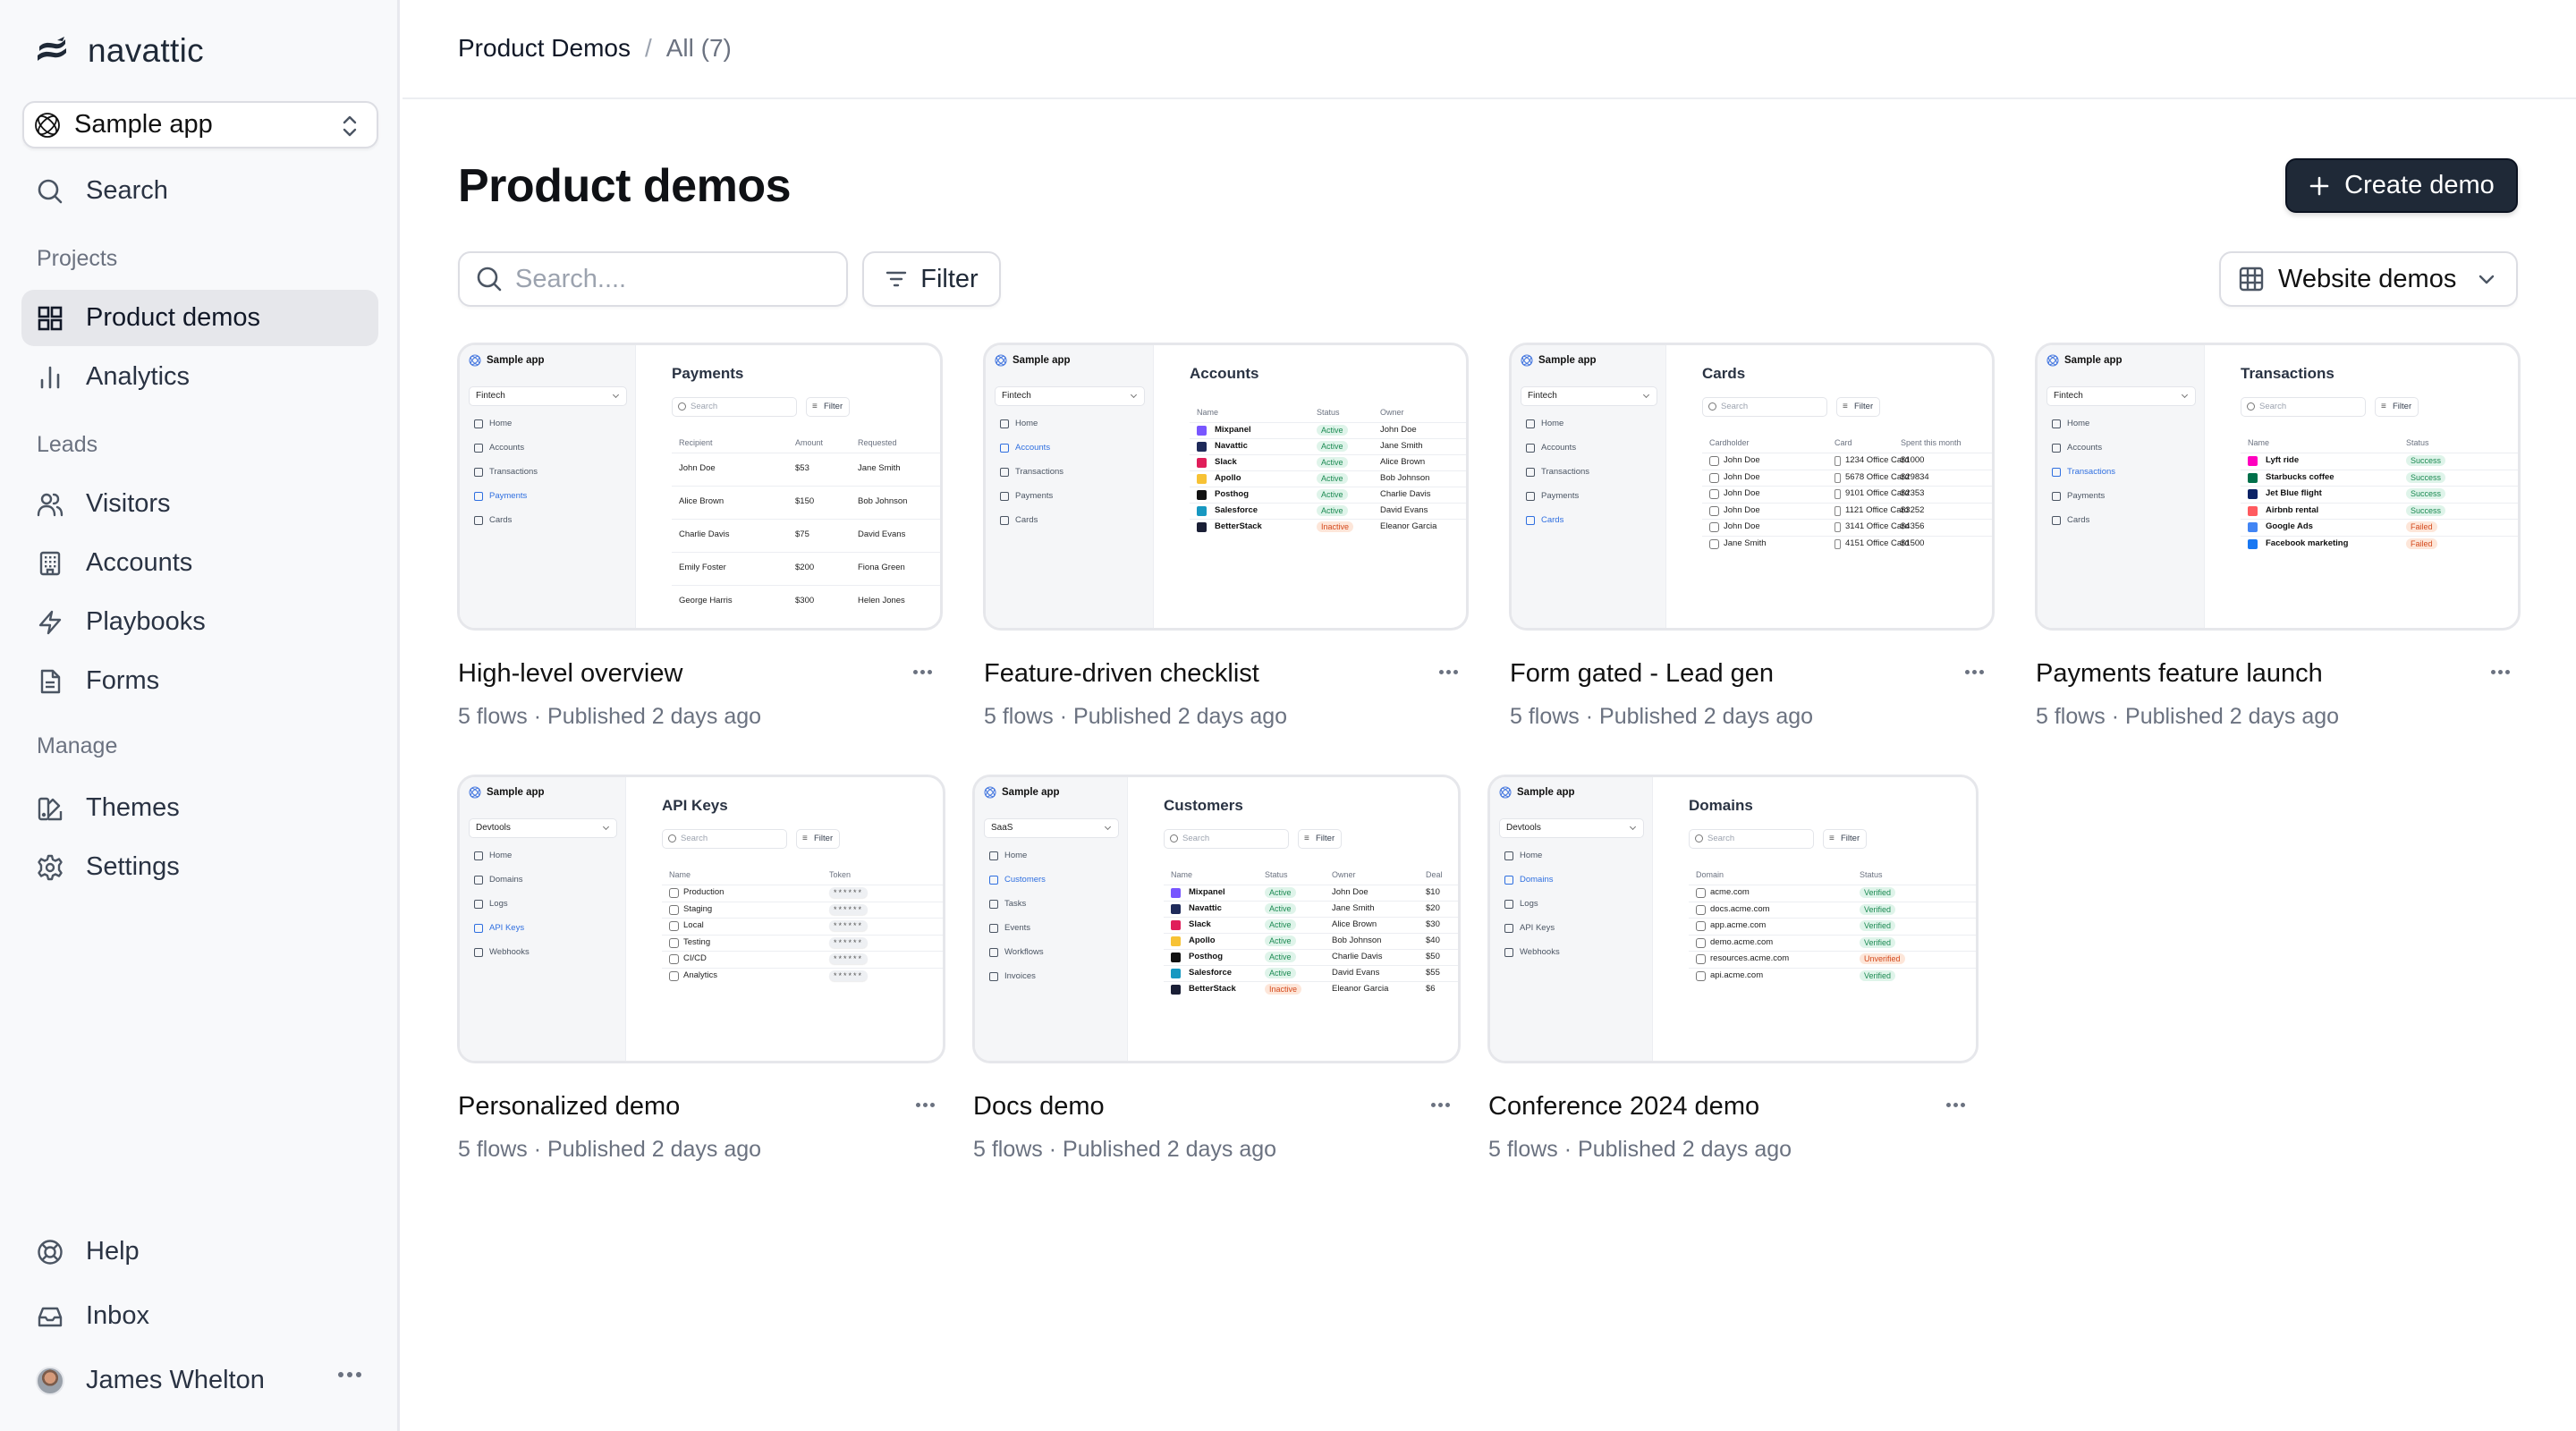 The image size is (2576, 1431). What do you see at coordinates (1915, 477) in the screenshot?
I see `preview-cell: $29834` at bounding box center [1915, 477].